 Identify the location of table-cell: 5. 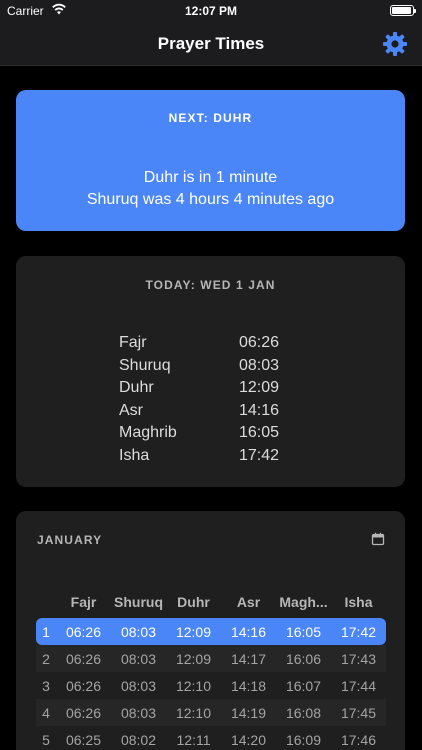
(46, 739).